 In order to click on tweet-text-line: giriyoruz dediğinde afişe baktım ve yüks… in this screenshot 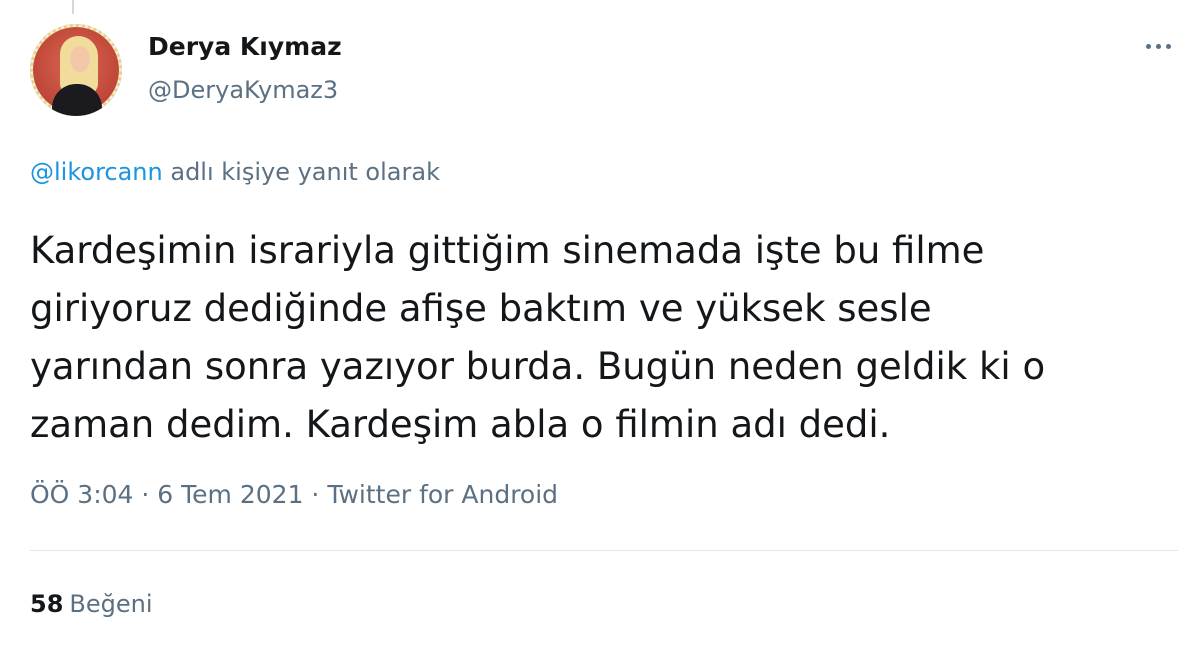, I will do `click(481, 308)`.